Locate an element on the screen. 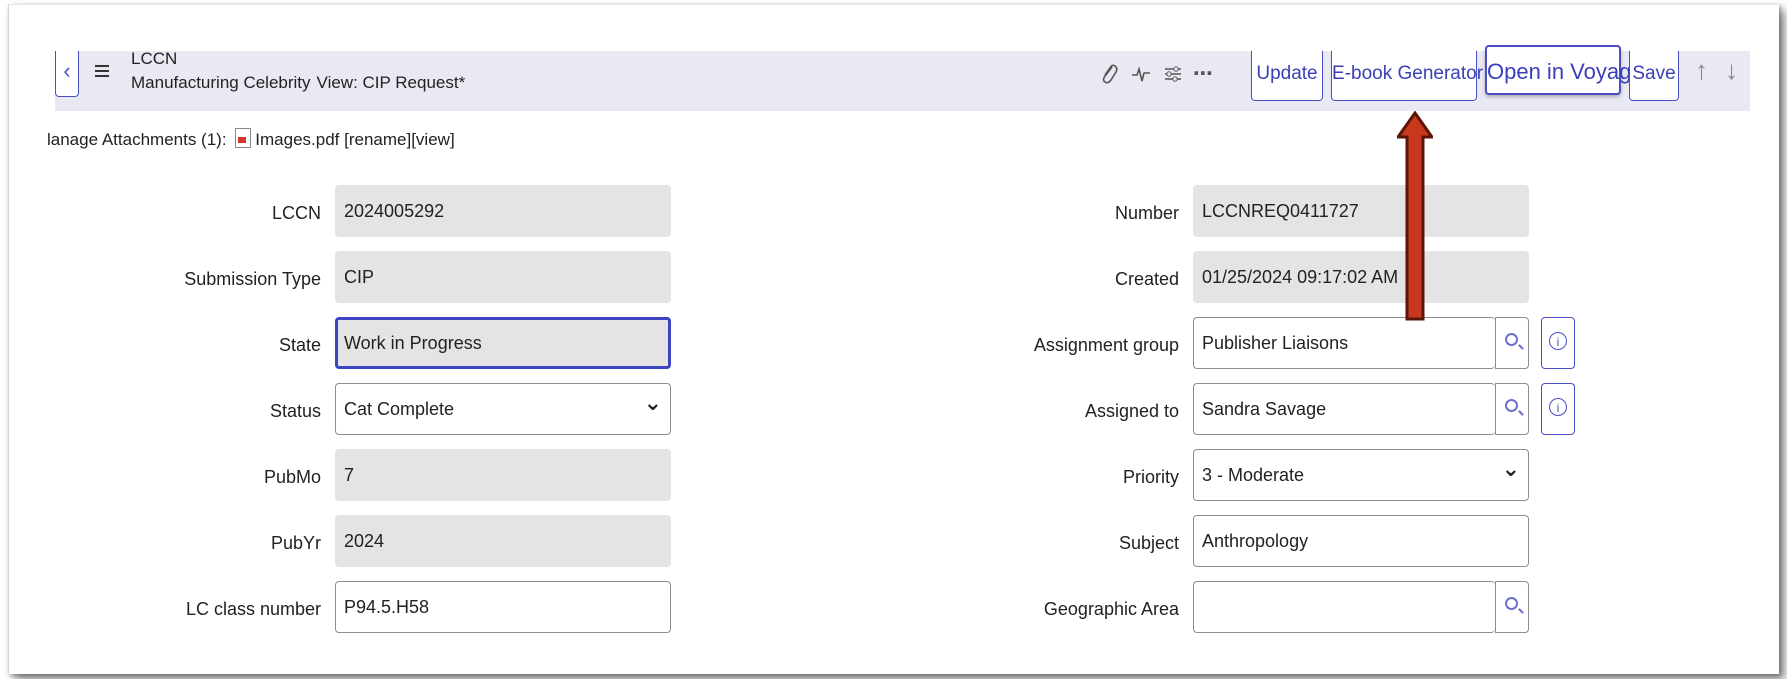  geographic-area-label: Geographic Area is located at coordinates (1111, 609).